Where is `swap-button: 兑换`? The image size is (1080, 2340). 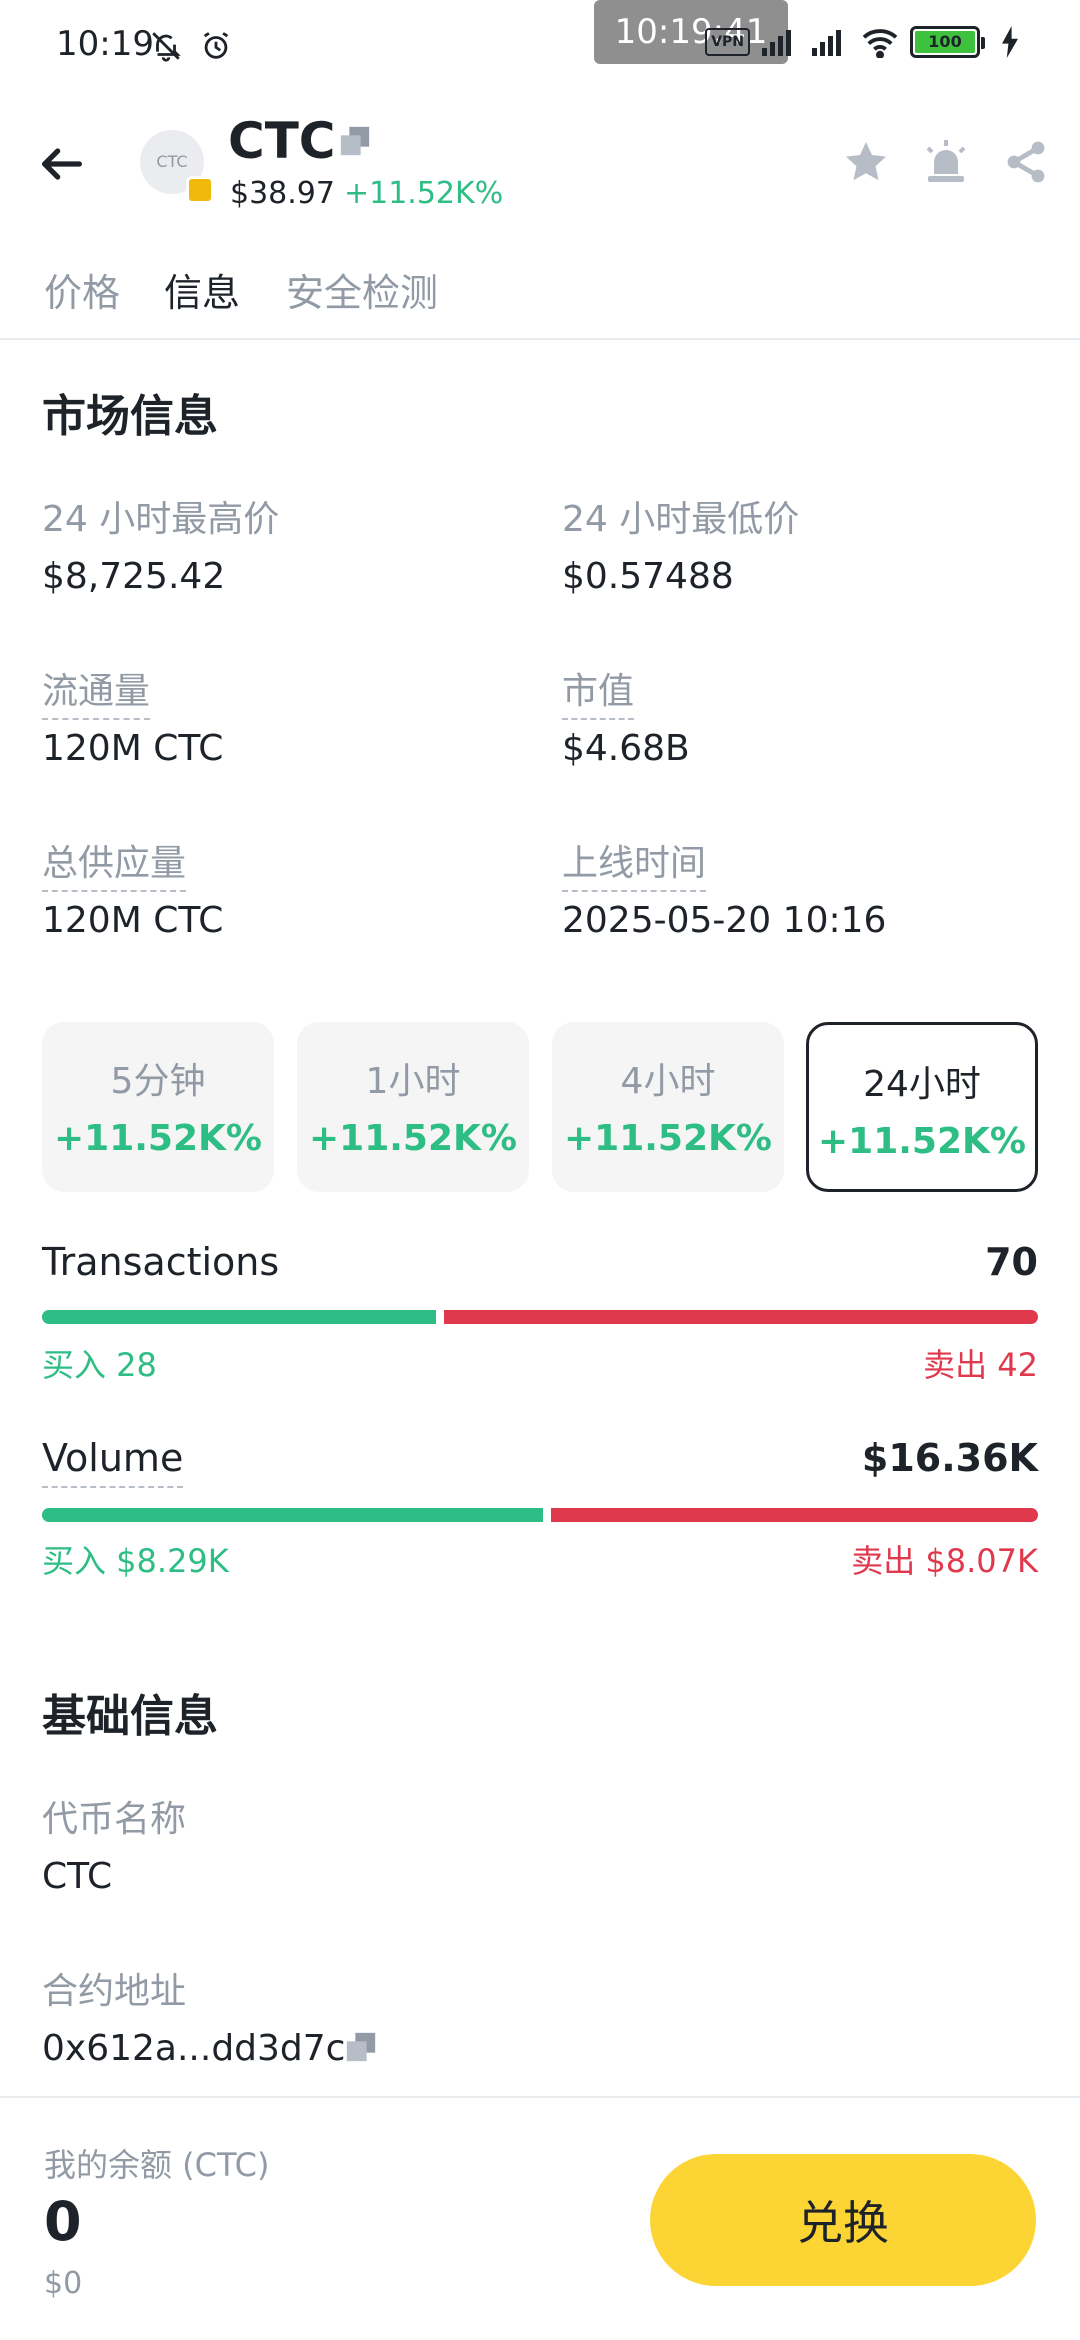
swap-button: 兑换 is located at coordinates (843, 2220).